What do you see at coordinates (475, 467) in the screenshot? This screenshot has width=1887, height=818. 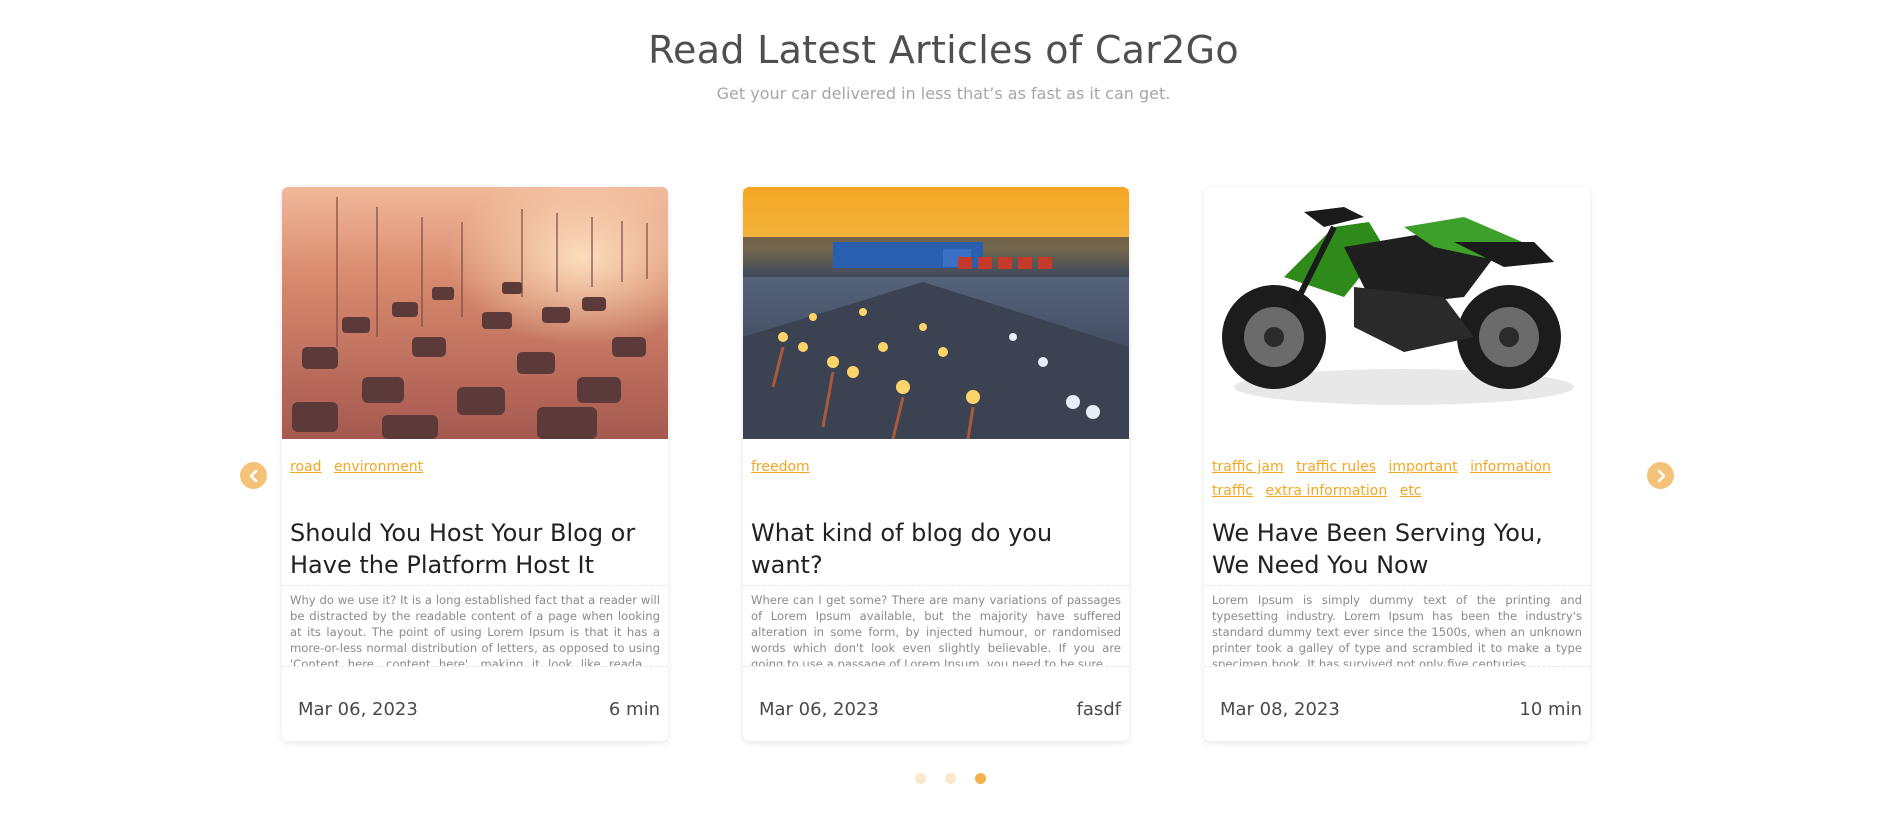 I see `tag-list: road environment` at bounding box center [475, 467].